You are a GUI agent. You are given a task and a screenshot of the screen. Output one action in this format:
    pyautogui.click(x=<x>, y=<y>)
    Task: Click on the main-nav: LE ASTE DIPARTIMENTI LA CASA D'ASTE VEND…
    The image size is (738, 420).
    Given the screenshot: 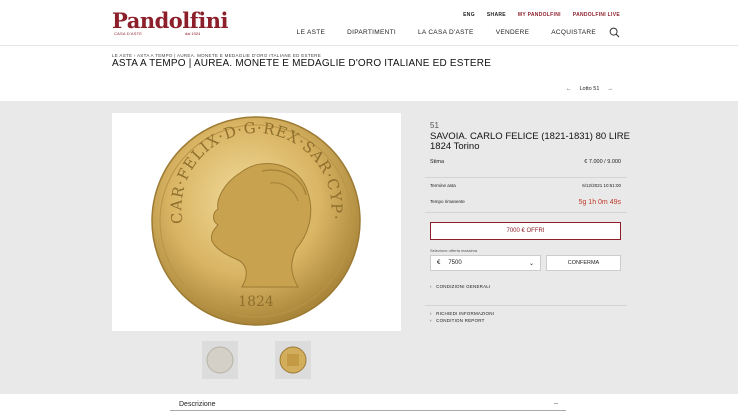 What is the action you would take?
    pyautogui.click(x=446, y=32)
    